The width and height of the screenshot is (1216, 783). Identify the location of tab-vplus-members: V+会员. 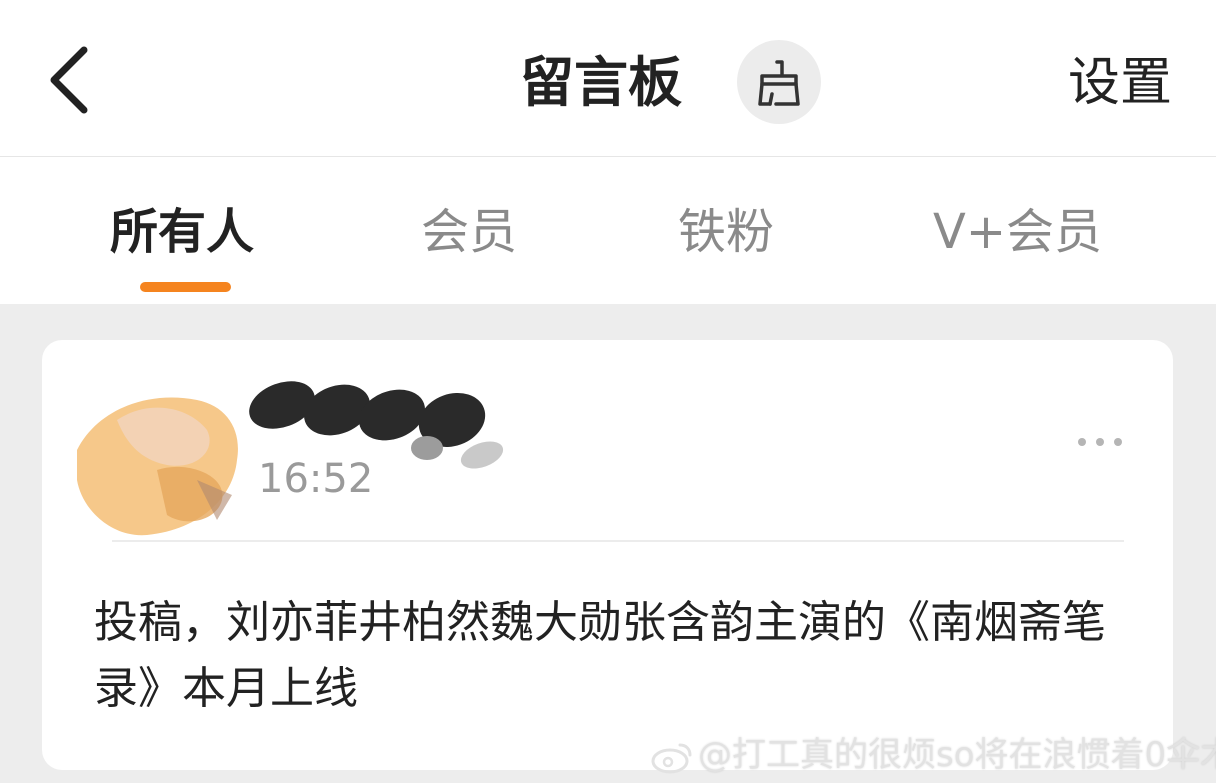
(1017, 232).